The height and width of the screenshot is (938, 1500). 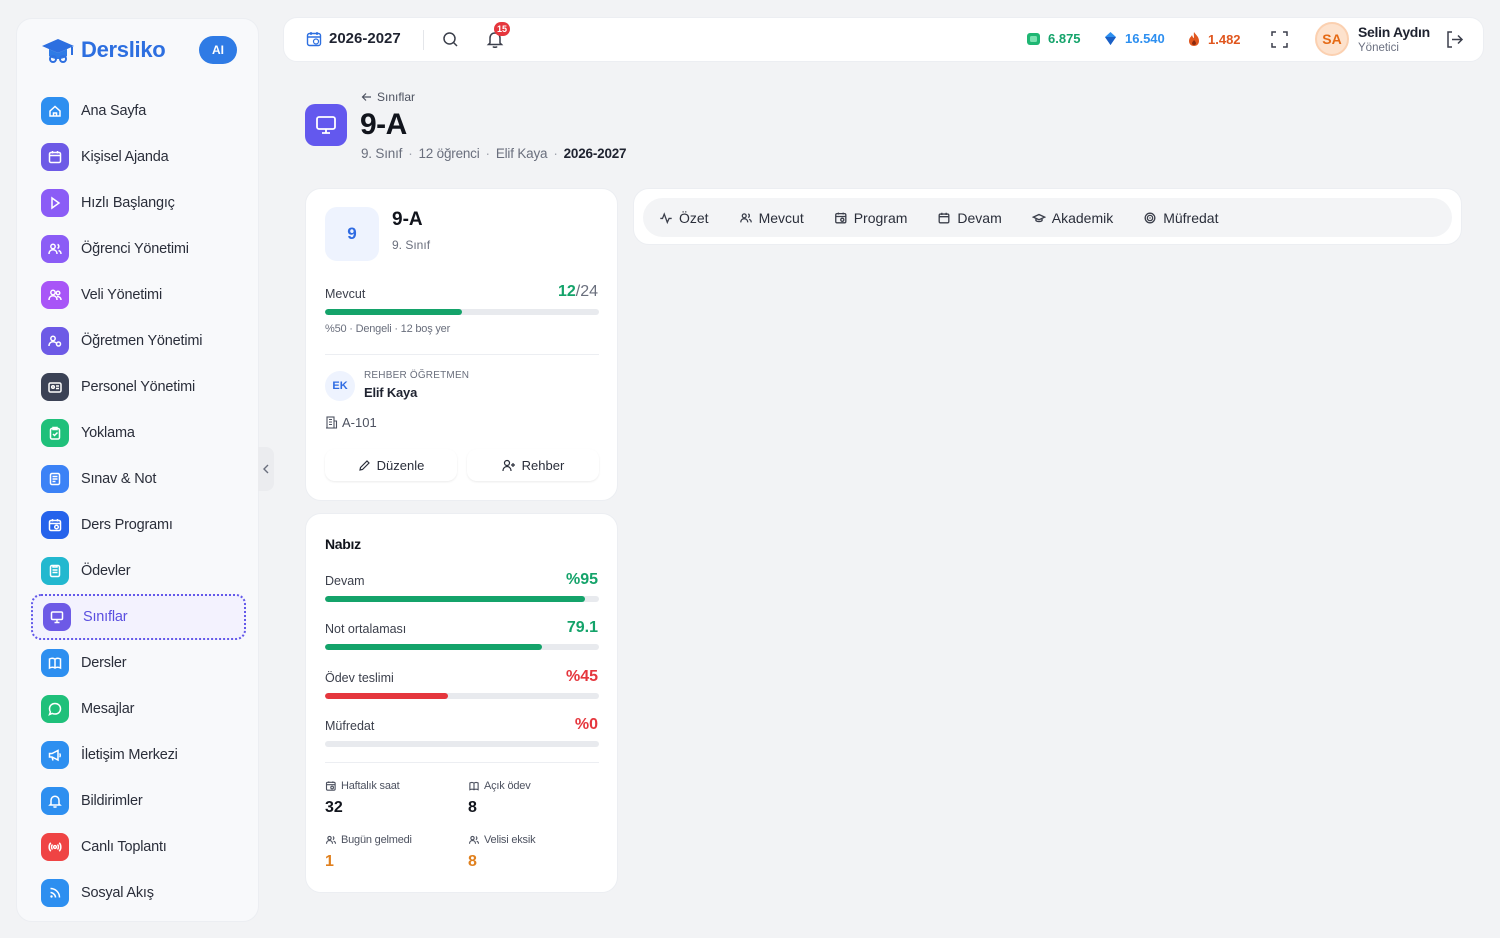 I want to click on class-card-title: 9-A, so click(x=407, y=219).